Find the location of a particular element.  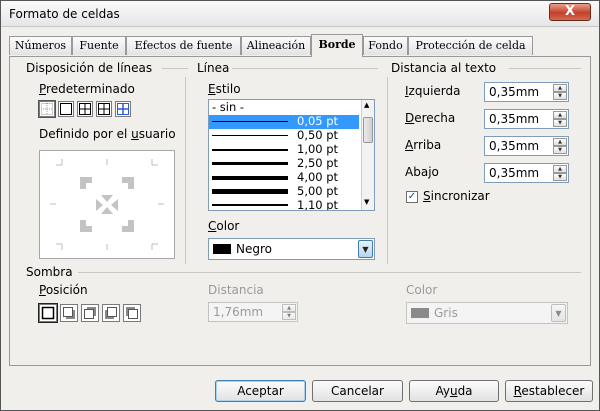

border-inner-icon is located at coordinates (123, 109).